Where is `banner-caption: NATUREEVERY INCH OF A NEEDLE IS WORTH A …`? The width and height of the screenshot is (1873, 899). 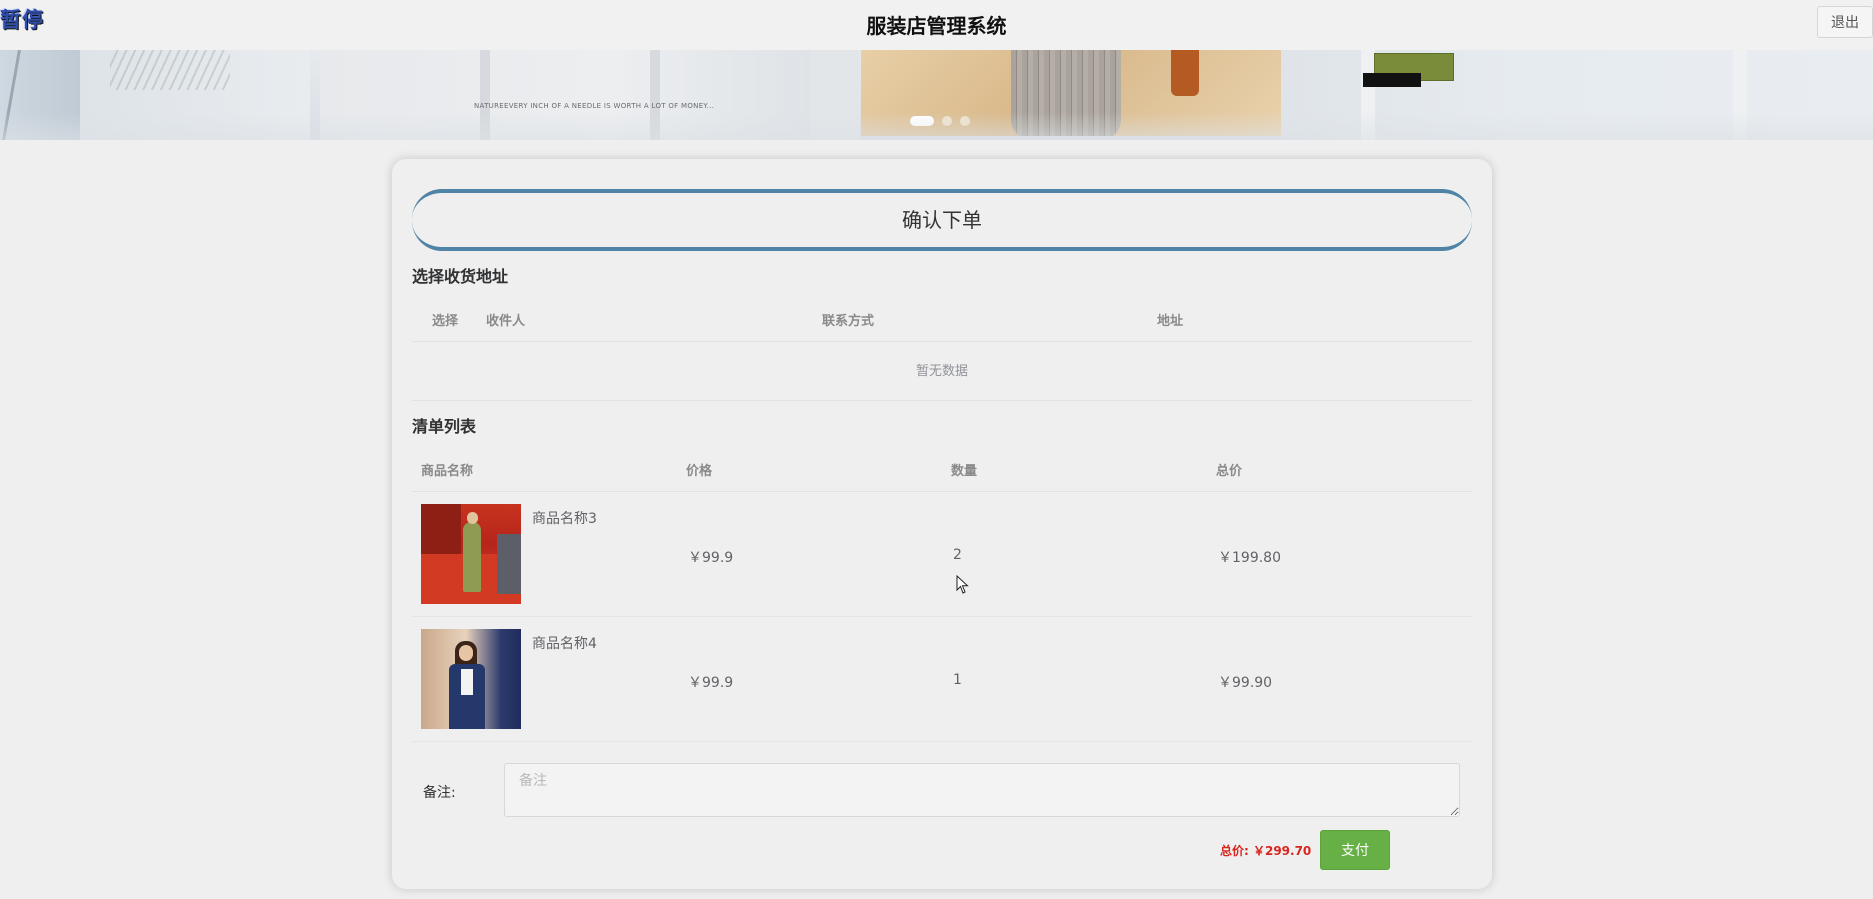
banner-caption: NATUREEVERY INCH OF A NEEDLE IS WORTH A … is located at coordinates (594, 106).